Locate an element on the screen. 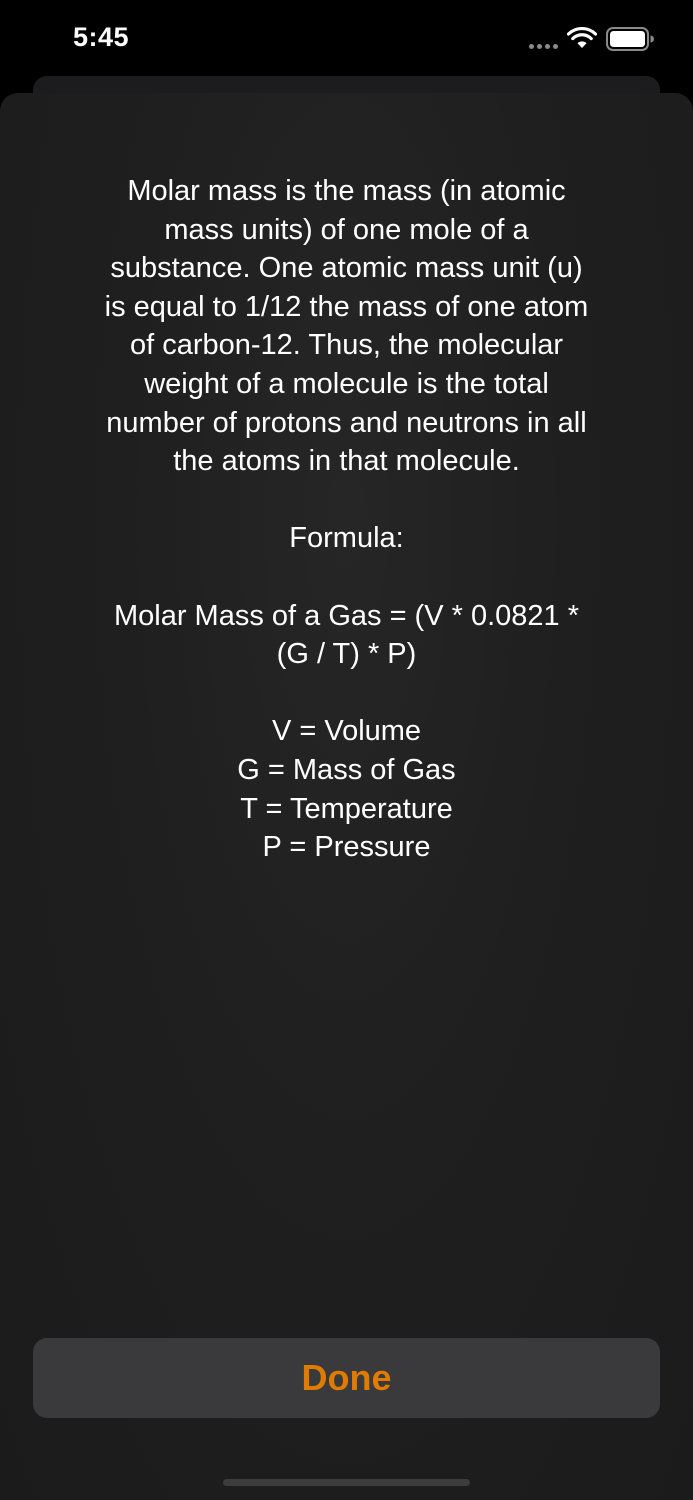 The image size is (693, 1500). home-indicator is located at coordinates (346, 1482).